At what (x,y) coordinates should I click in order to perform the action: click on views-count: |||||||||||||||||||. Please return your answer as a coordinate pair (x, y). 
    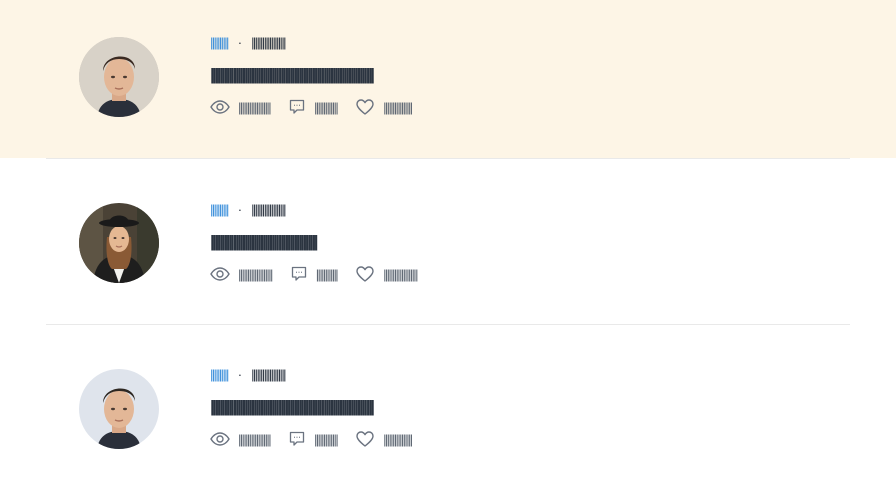
    Looking at the image, I should click on (255, 274).